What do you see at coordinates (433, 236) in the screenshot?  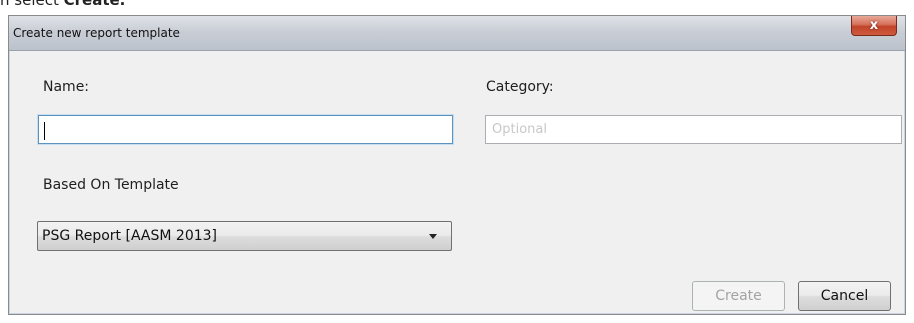 I see `chevron-down-icon` at bounding box center [433, 236].